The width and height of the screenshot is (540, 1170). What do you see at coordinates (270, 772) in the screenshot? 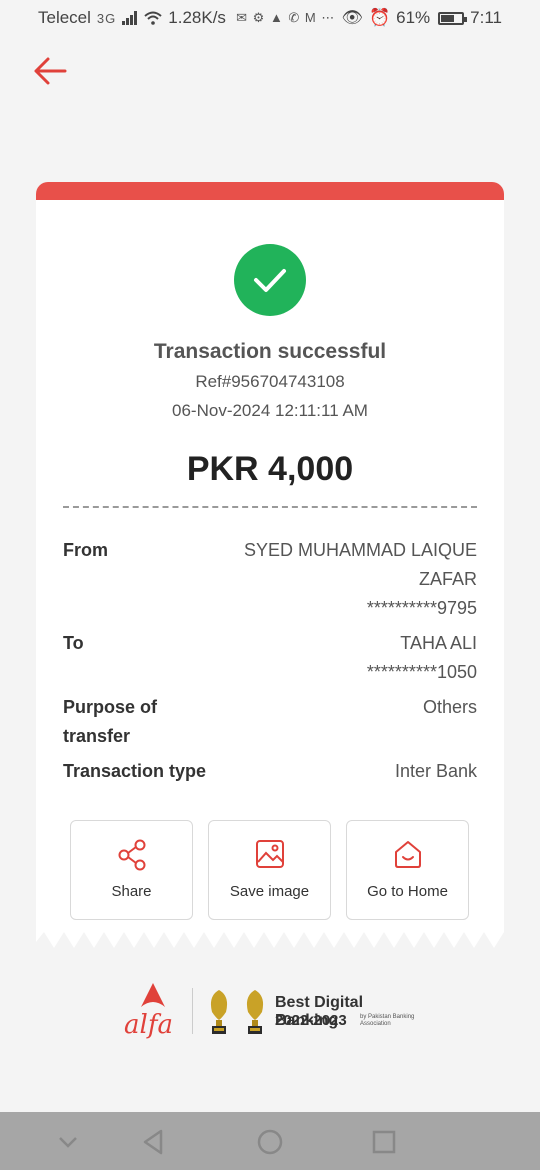
I see `detail-row-type: Transaction type Inter Bank` at bounding box center [270, 772].